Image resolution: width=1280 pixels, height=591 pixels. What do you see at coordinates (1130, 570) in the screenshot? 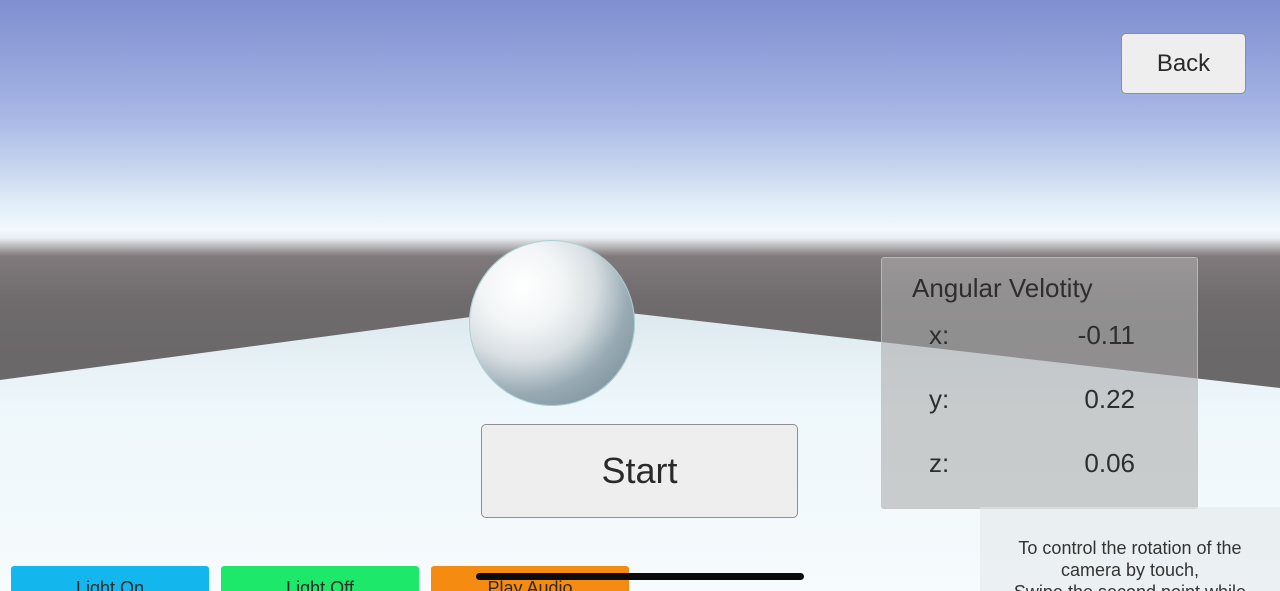
I see `help-line: camera by touch,` at bounding box center [1130, 570].